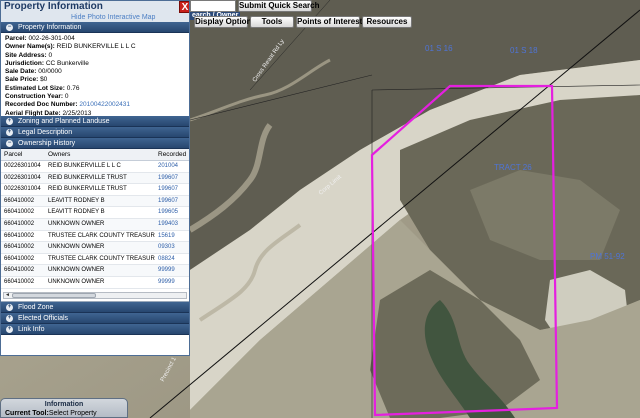  Describe the element at coordinates (42, 88) in the screenshot. I see `info-lot-size: Estimated Lot Size: 0.76` at that location.